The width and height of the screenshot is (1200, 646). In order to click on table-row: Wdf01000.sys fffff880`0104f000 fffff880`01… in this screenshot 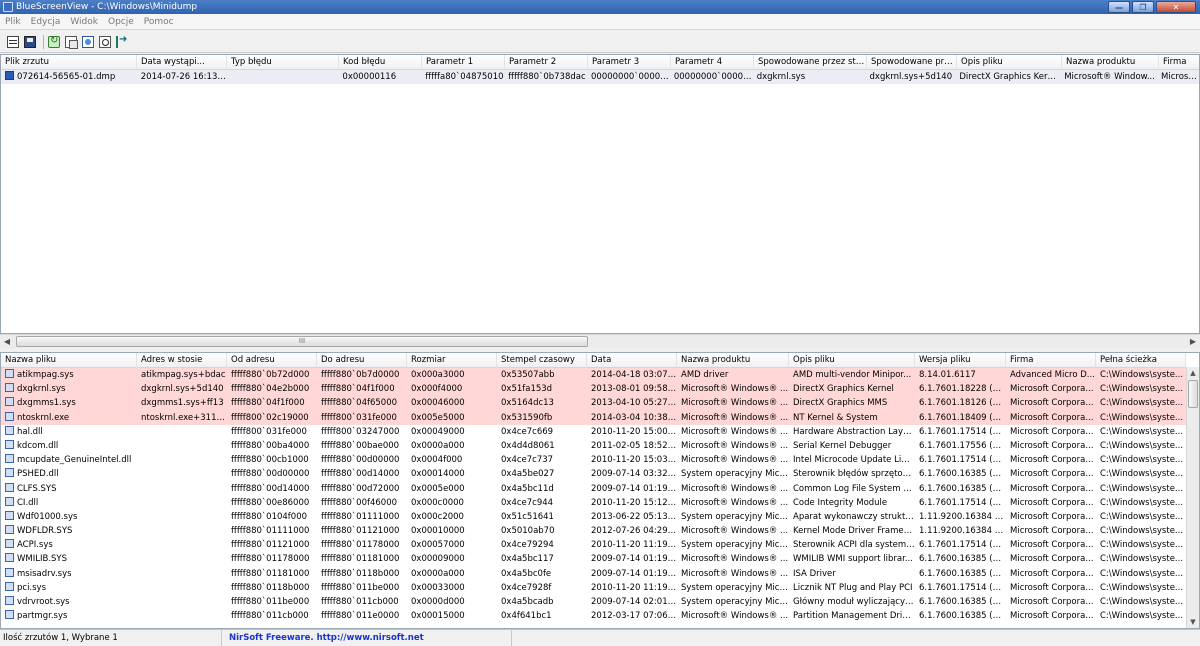, I will do `click(600, 517)`.